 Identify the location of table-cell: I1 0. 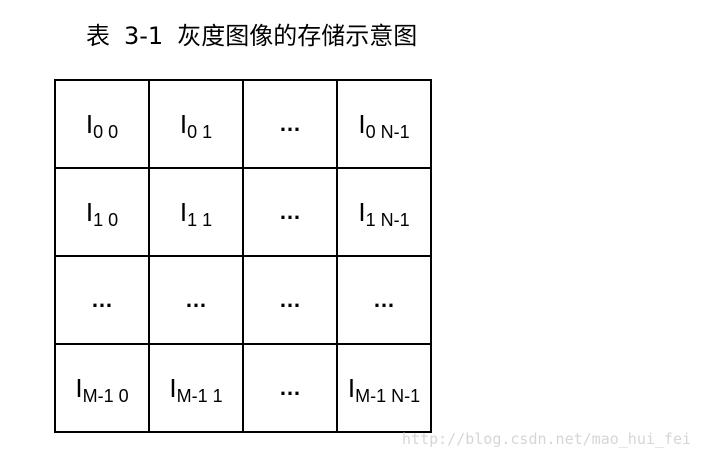
(102, 212).